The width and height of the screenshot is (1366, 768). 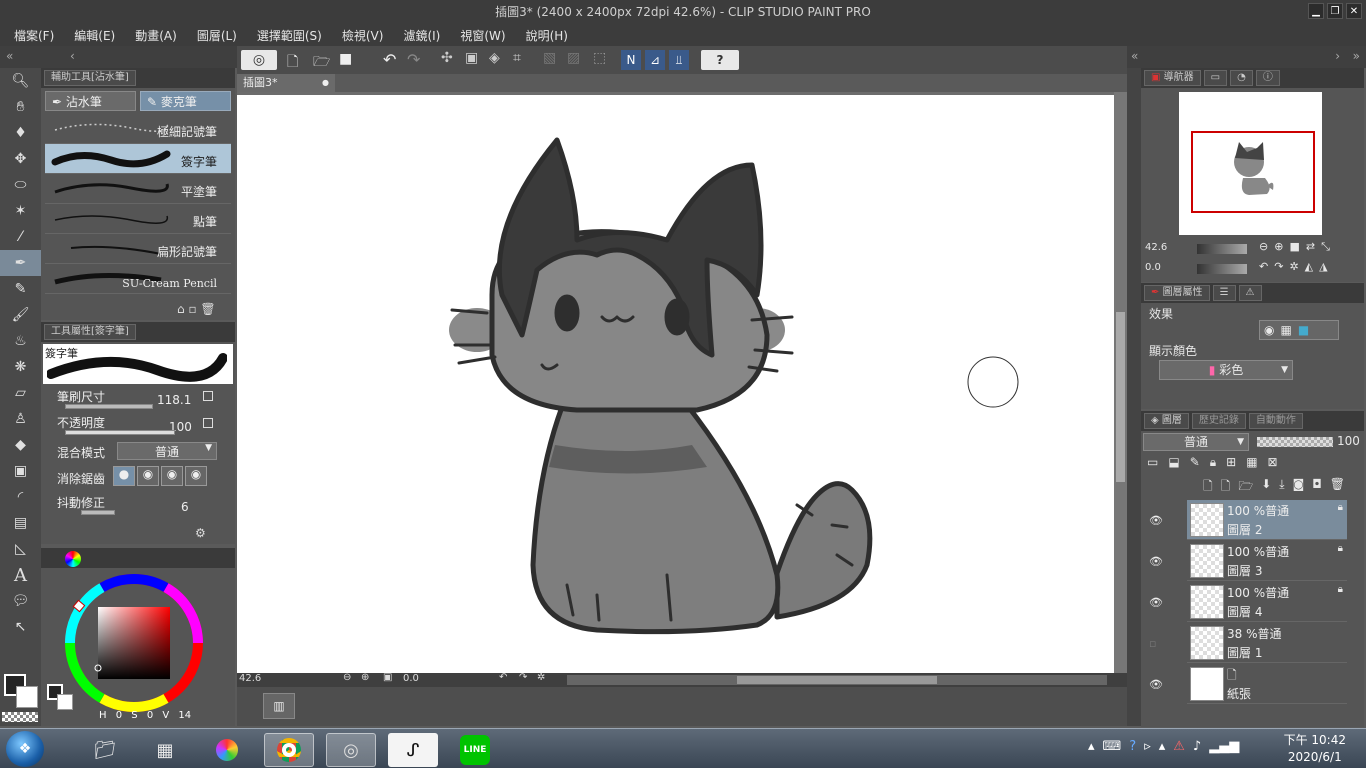 I want to click on layer-row: 100 %普通 圖層 2 🔒︎, so click(x=1267, y=520).